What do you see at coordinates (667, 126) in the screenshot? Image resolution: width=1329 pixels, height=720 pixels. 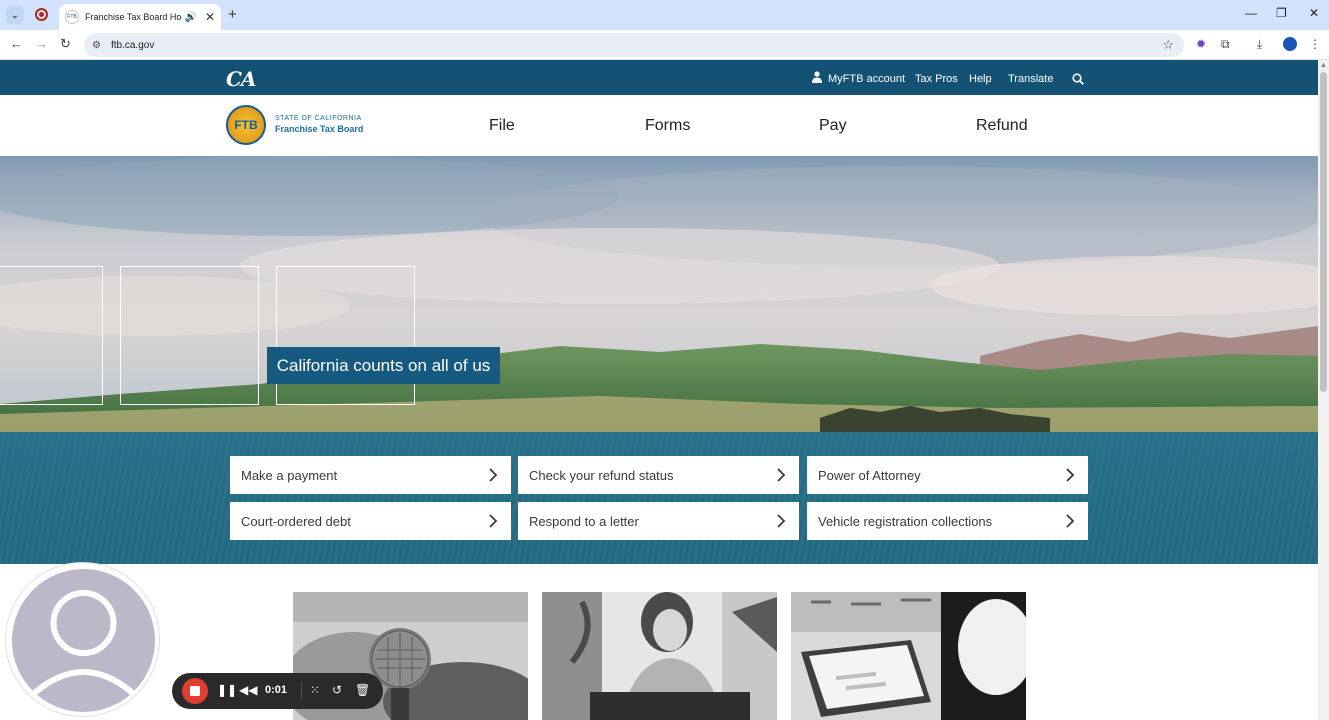 I see `nav-forms: Forms` at bounding box center [667, 126].